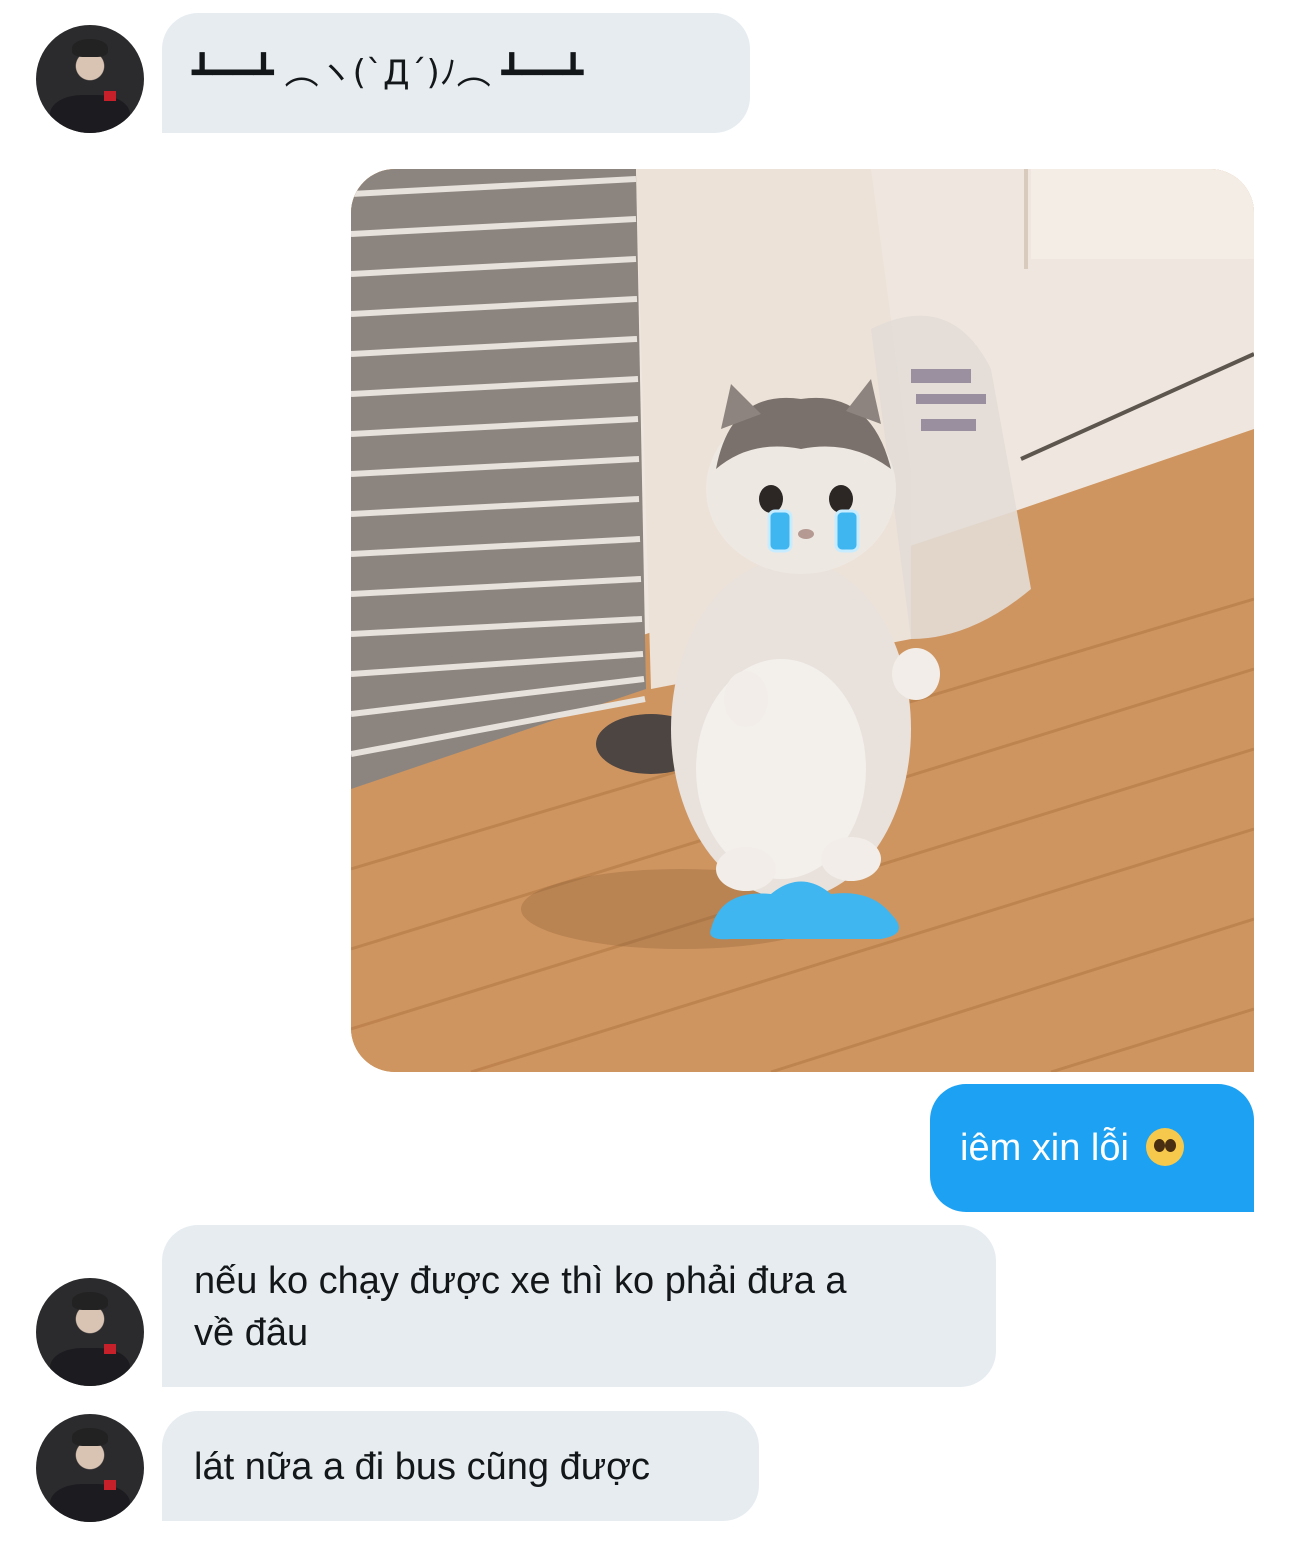  I want to click on message-bubble-outgoing: iêm xin lỗi, so click(1092, 1148).